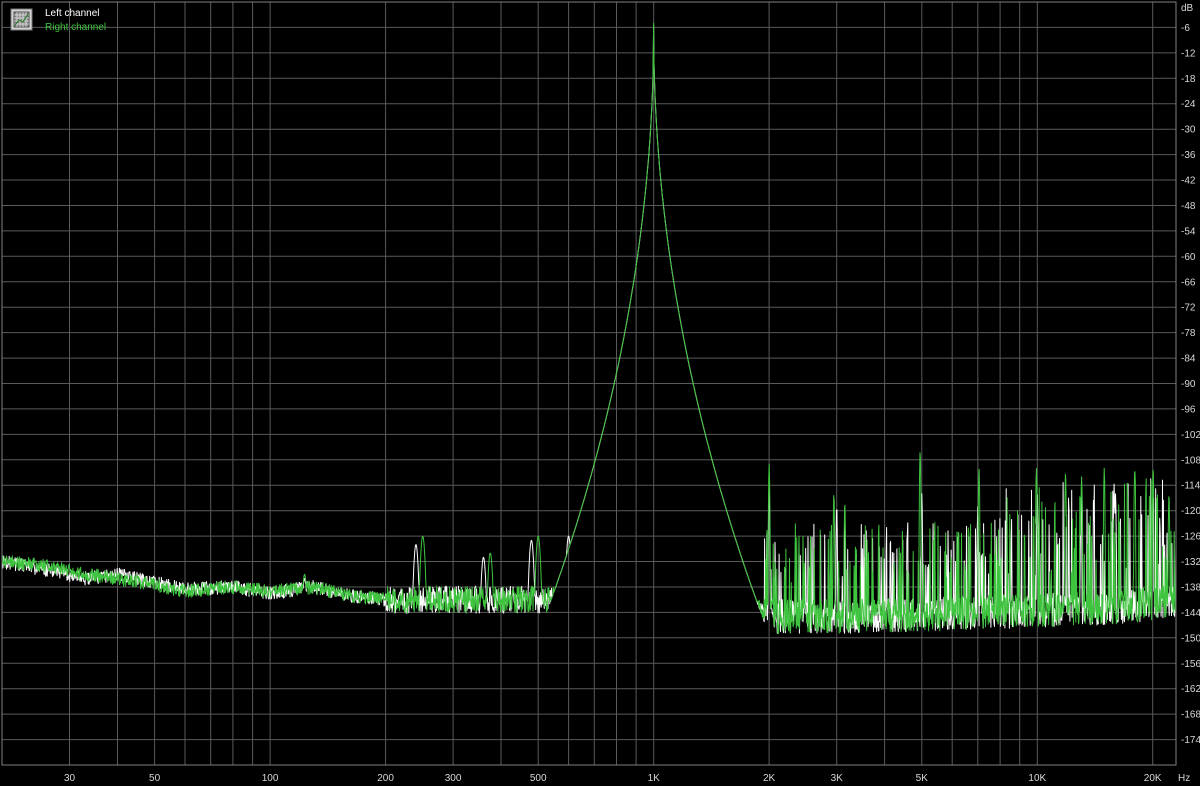 The height and width of the screenshot is (786, 1200). Describe the element at coordinates (1184, 778) in the screenshot. I see `x-unit-label: Hz` at that location.